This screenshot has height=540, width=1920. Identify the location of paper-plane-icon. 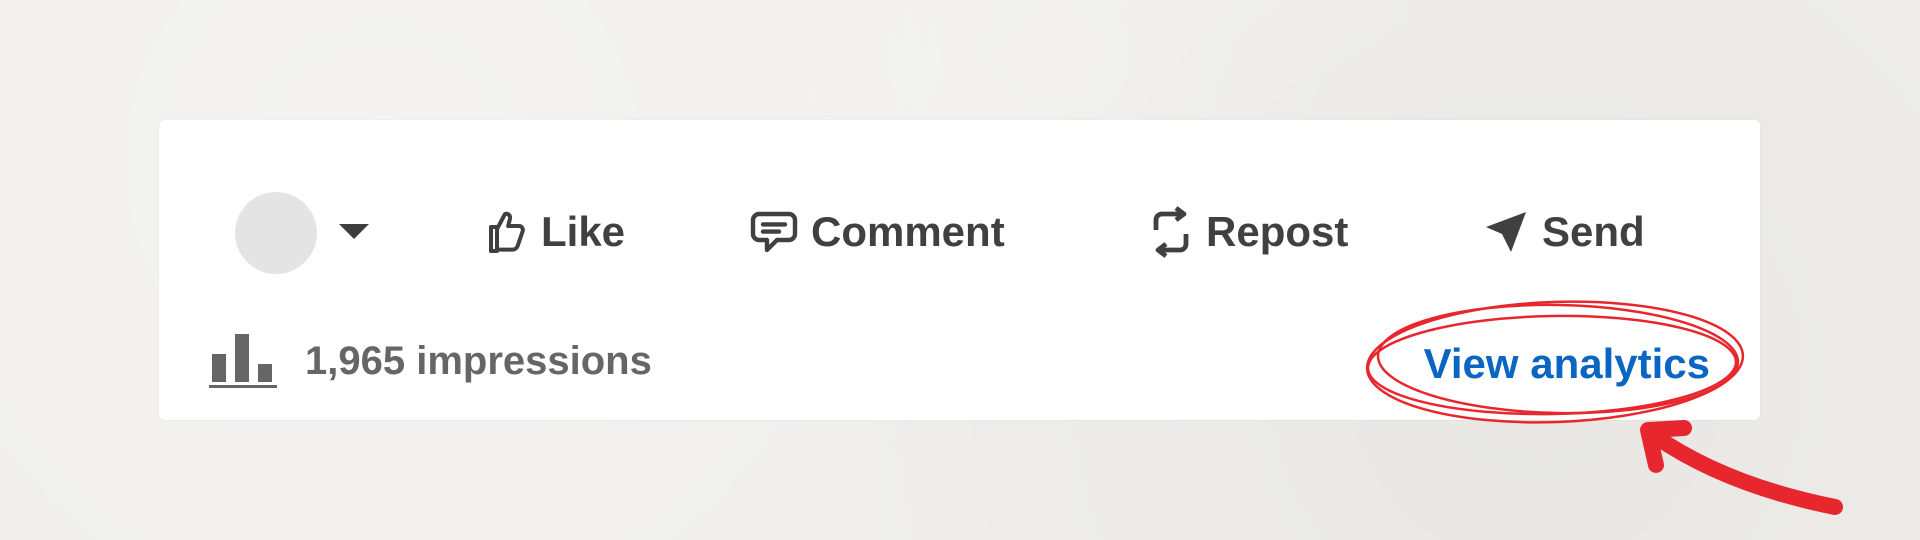
(1506, 232).